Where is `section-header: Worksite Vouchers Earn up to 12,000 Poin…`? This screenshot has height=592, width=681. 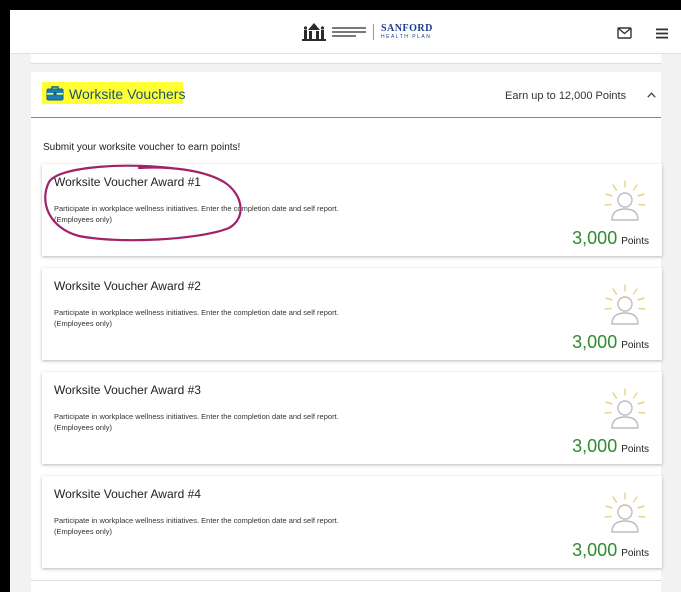
section-header: Worksite Vouchers Earn up to 12,000 Poin… is located at coordinates (346, 95).